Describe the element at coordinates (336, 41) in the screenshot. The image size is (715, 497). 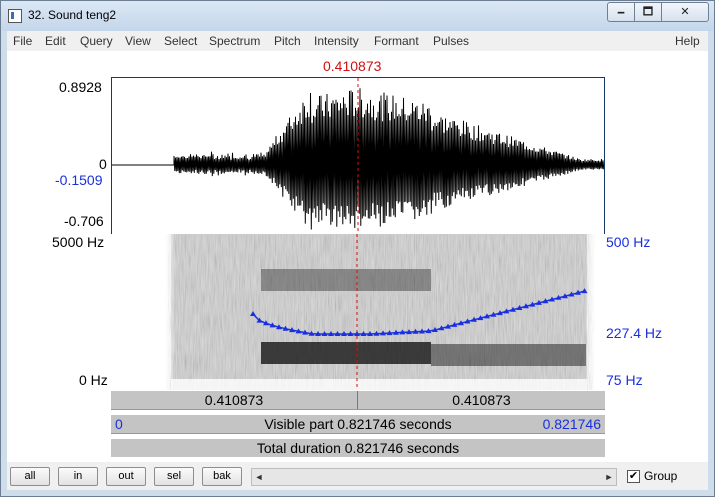
I see `menu-intensity: Intensity` at that location.